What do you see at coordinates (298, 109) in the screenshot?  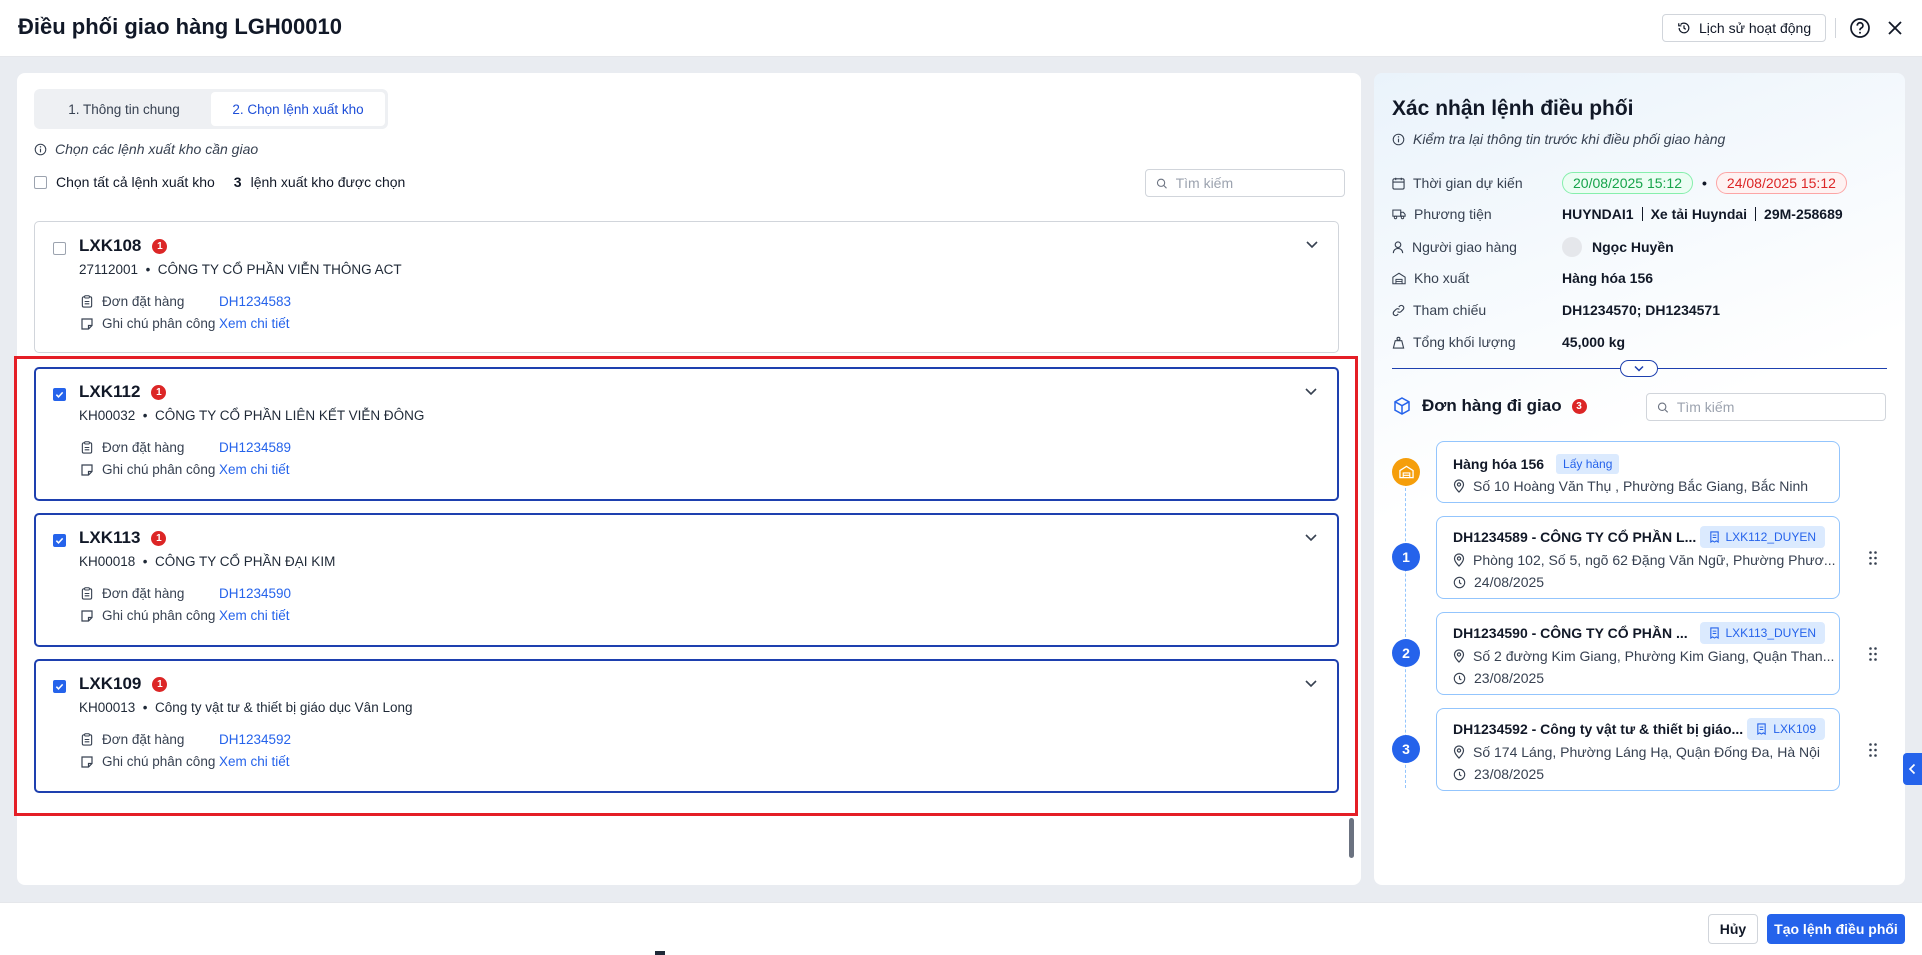 I see `tab-select-export-orders: 2. Chọn lệnh xuất kho` at bounding box center [298, 109].